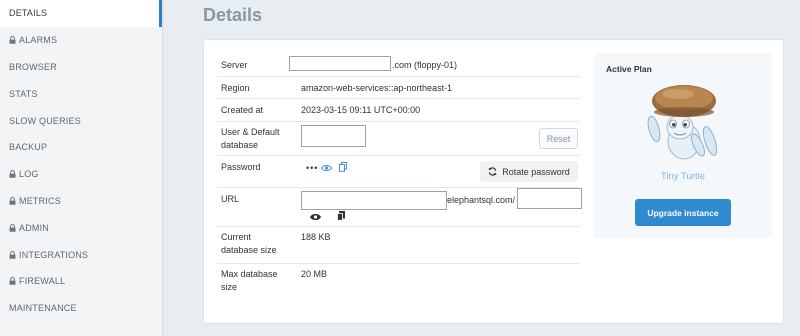 Image resolution: width=800 pixels, height=336 pixels. I want to click on sidebar-item-label: MAINTENANCE, so click(43, 308).